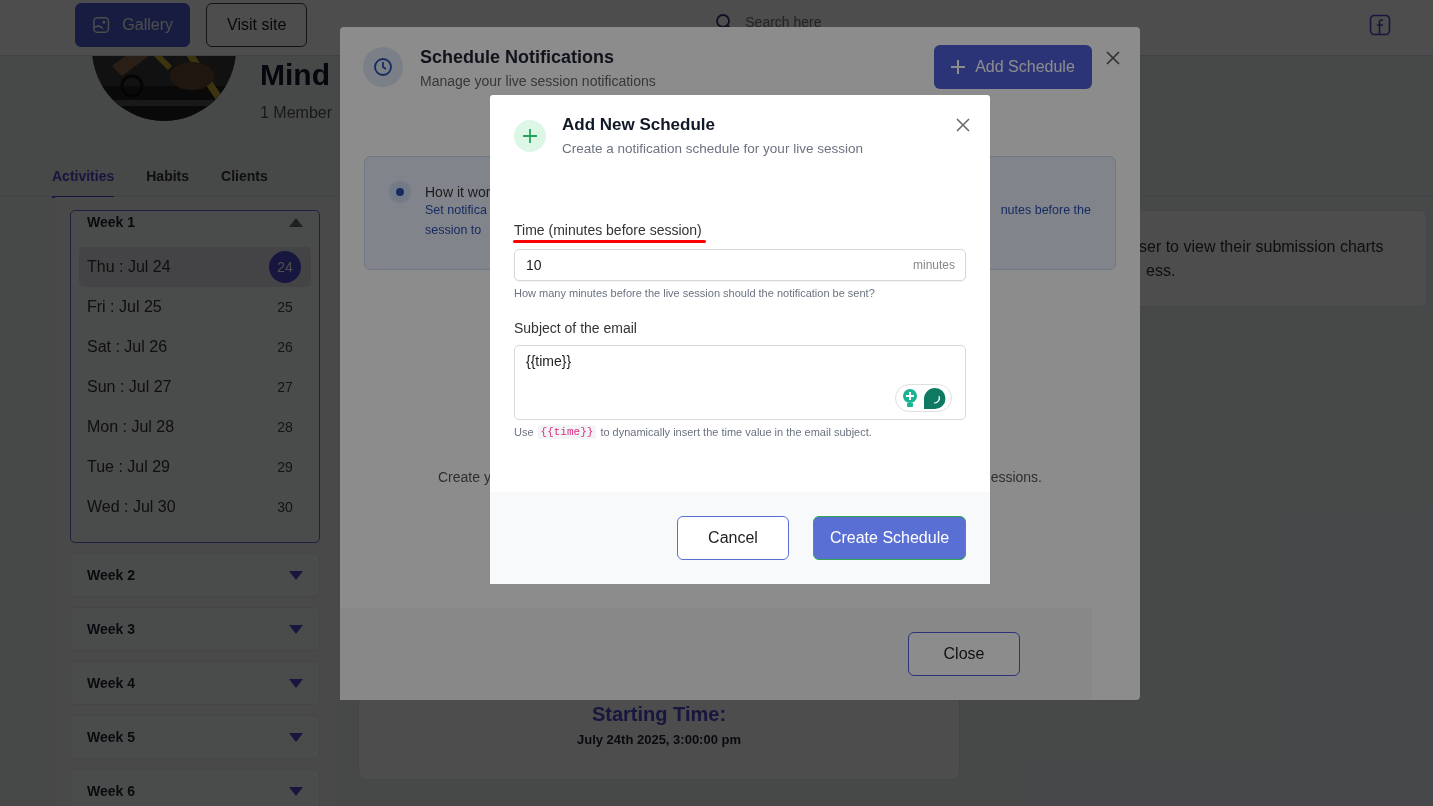 Image resolution: width=1433 pixels, height=806 pixels. Describe the element at coordinates (295, 75) in the screenshot. I see `group-name: Mind` at that location.